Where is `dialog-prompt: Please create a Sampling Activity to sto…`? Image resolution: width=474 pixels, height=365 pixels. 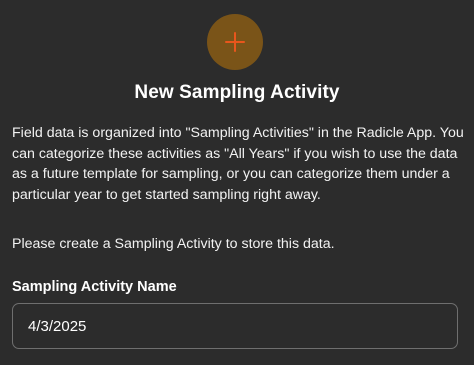 dialog-prompt: Please create a Sampling Activity to sto… is located at coordinates (173, 244).